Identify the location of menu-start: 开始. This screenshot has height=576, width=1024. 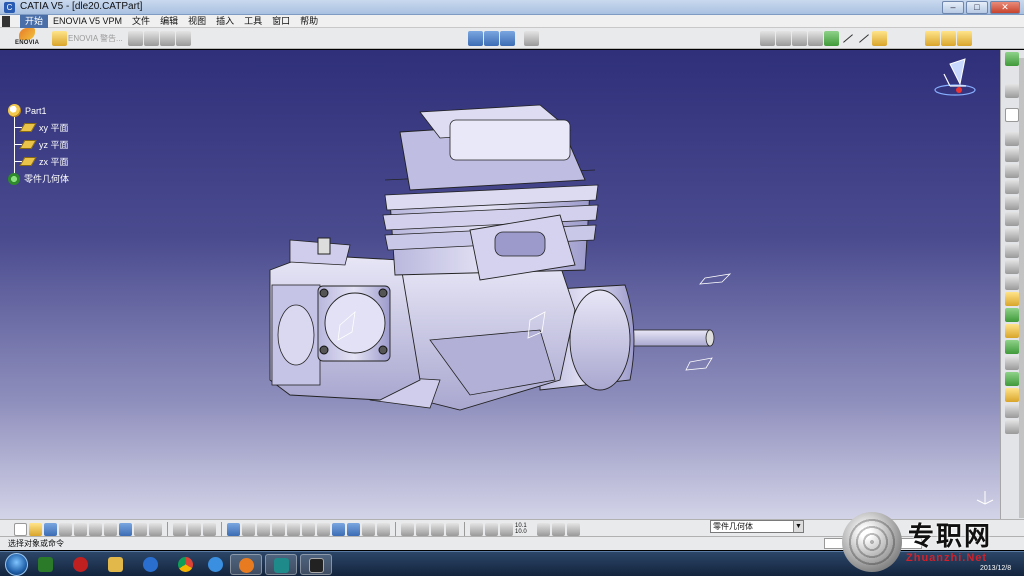
(34, 21).